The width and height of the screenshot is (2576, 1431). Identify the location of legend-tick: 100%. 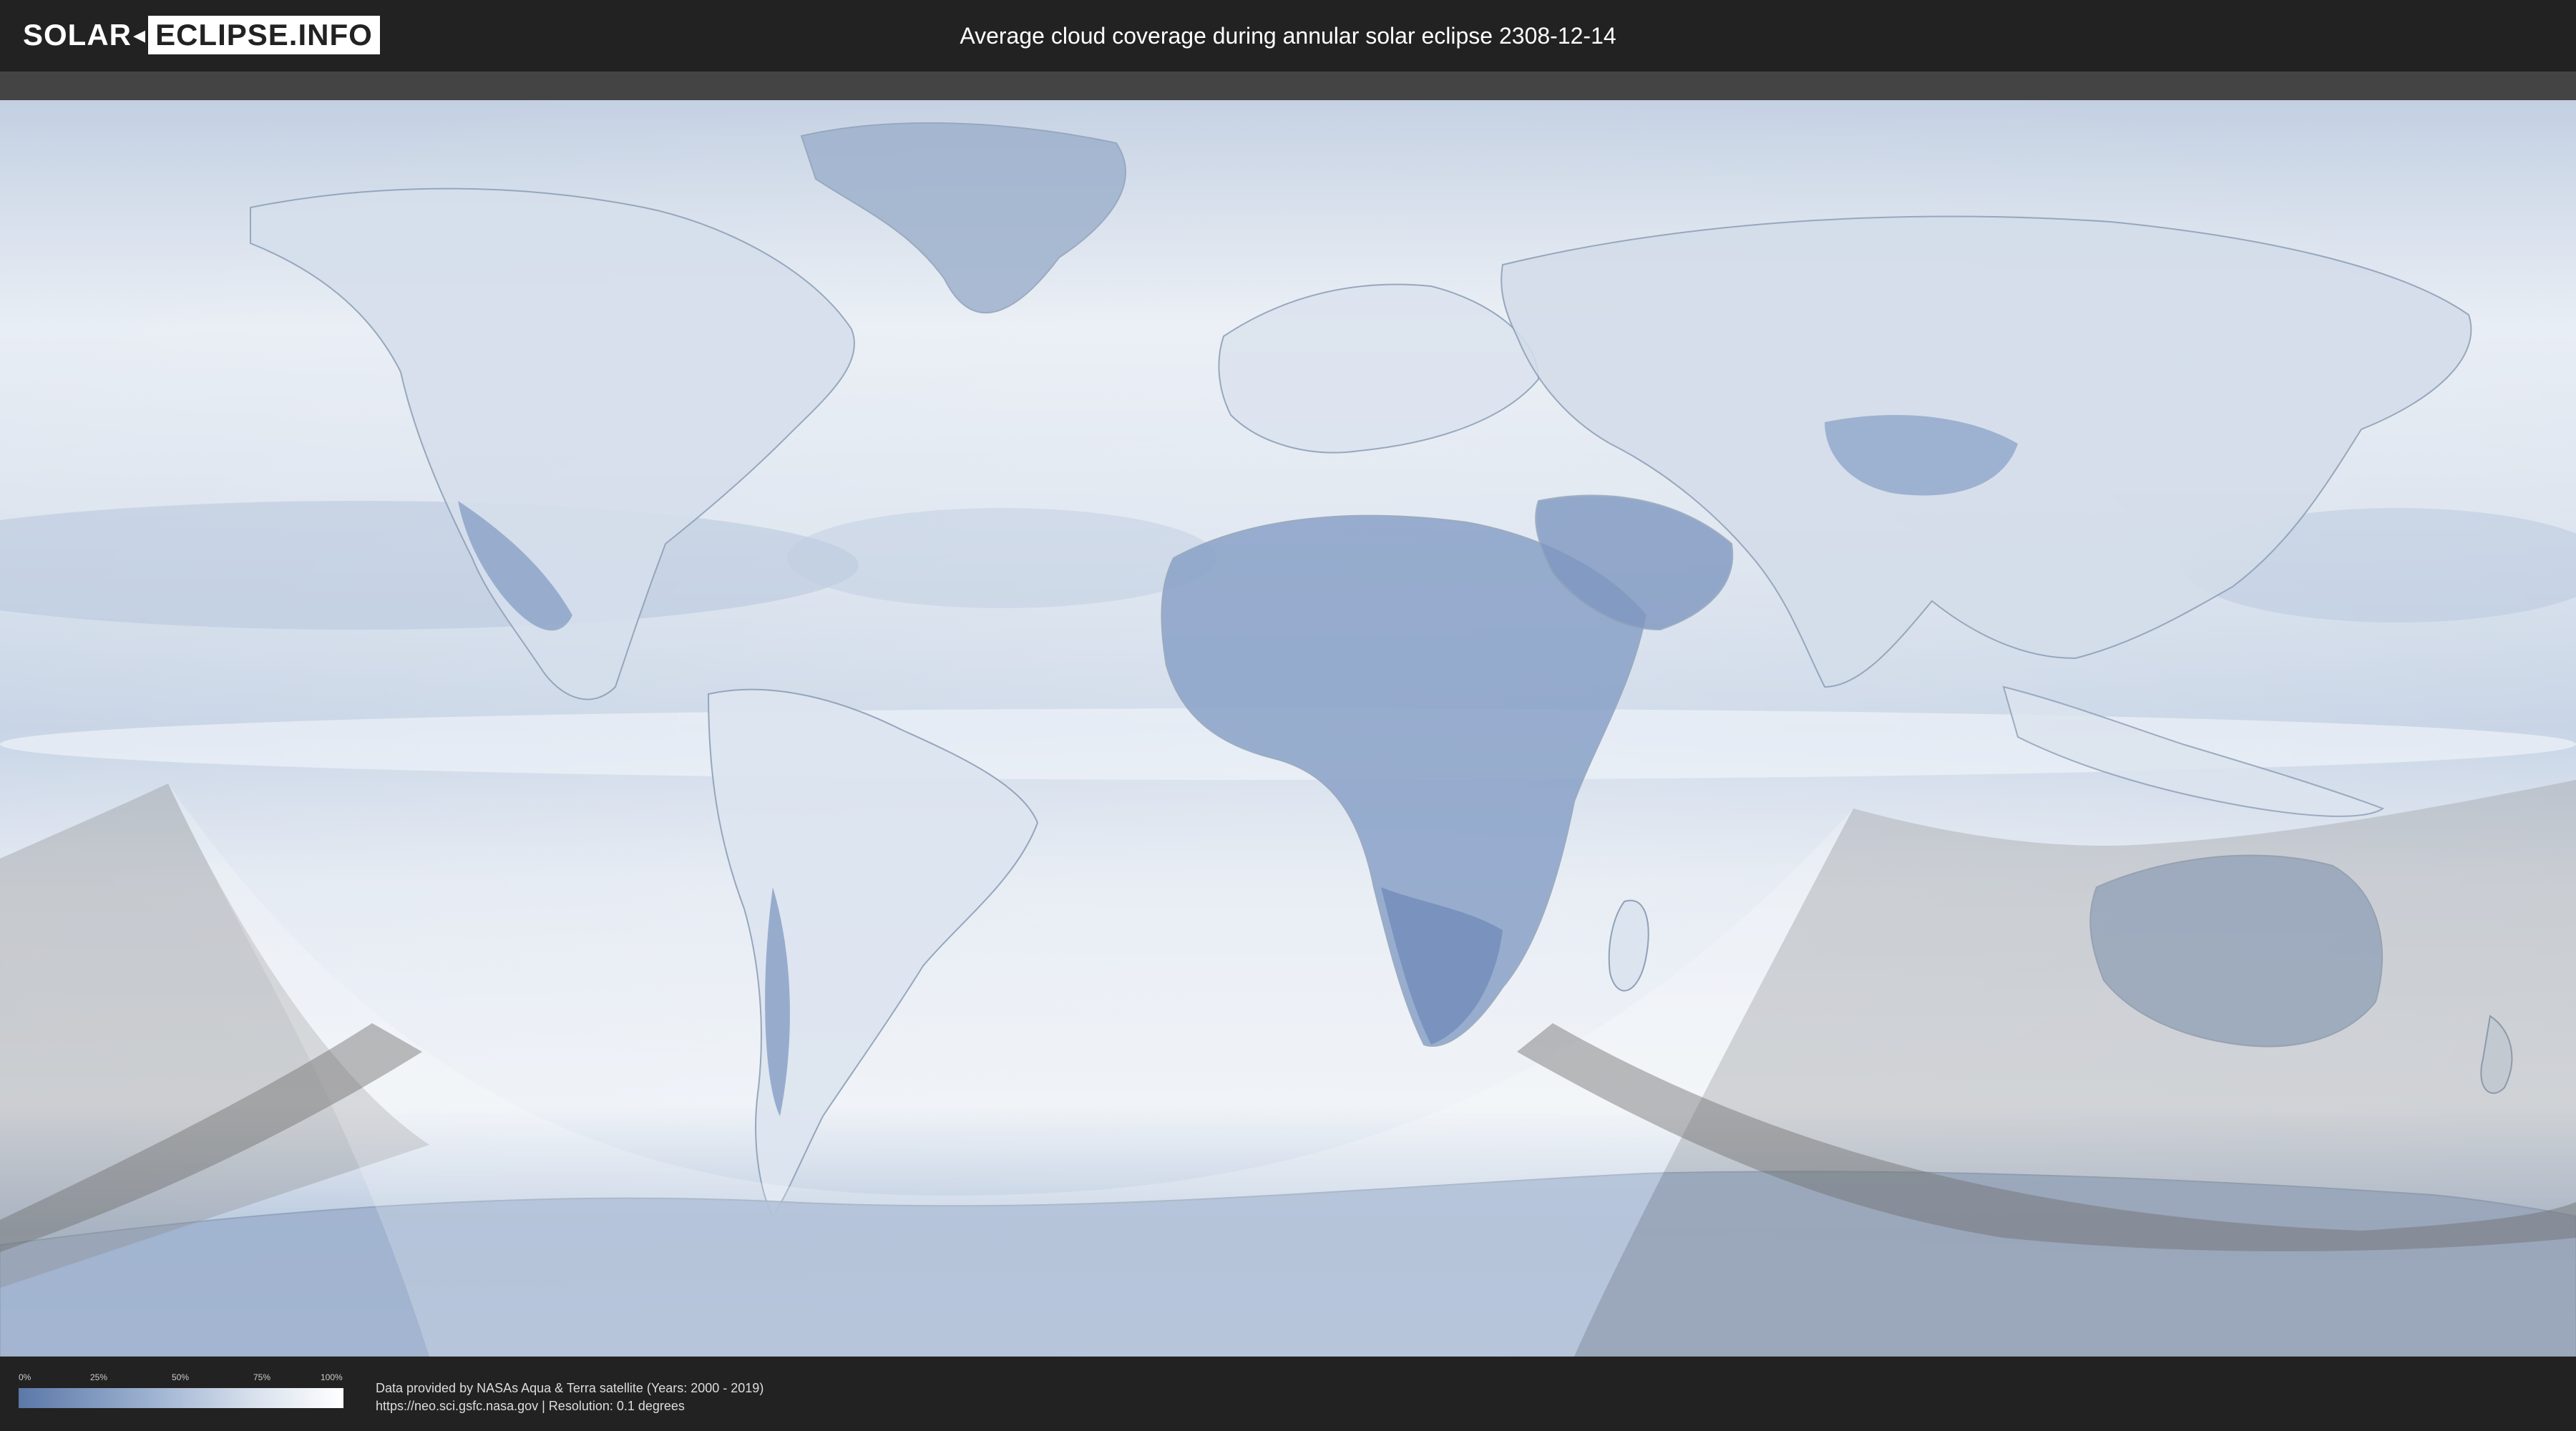
(332, 1377).